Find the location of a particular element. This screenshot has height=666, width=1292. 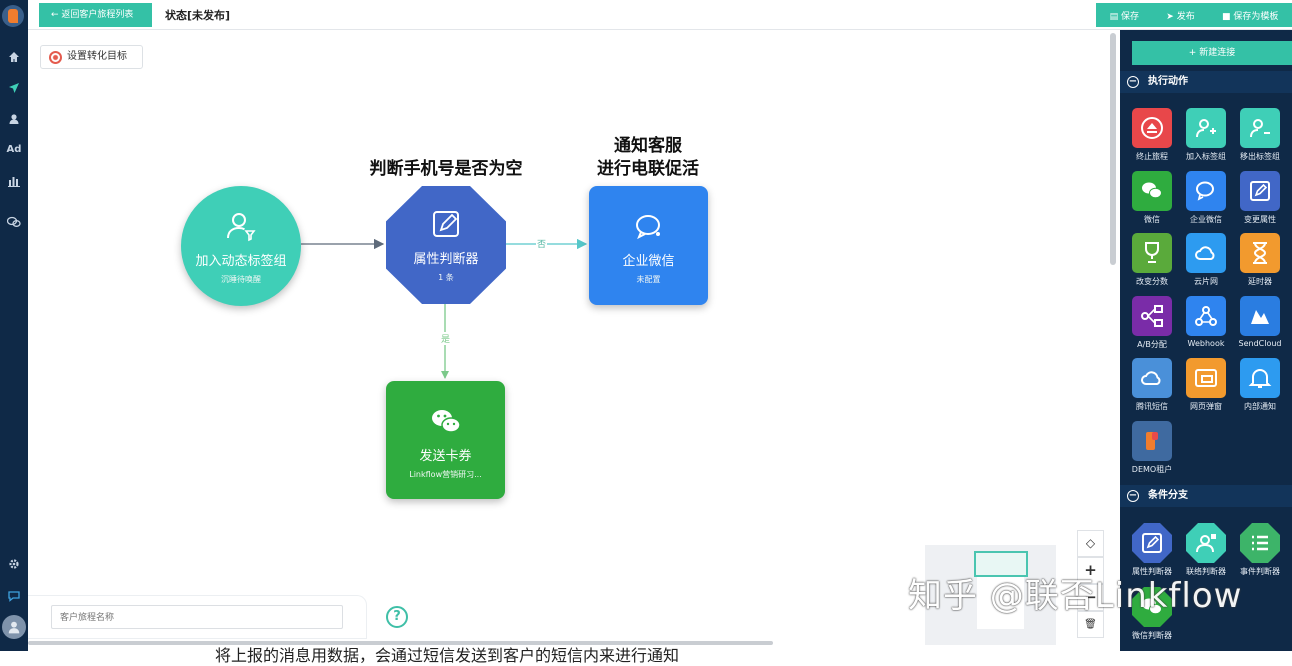

top-toolbar: ▤ 保存 ➤ 发布 ■ 保存为模板 is located at coordinates (1194, 15).